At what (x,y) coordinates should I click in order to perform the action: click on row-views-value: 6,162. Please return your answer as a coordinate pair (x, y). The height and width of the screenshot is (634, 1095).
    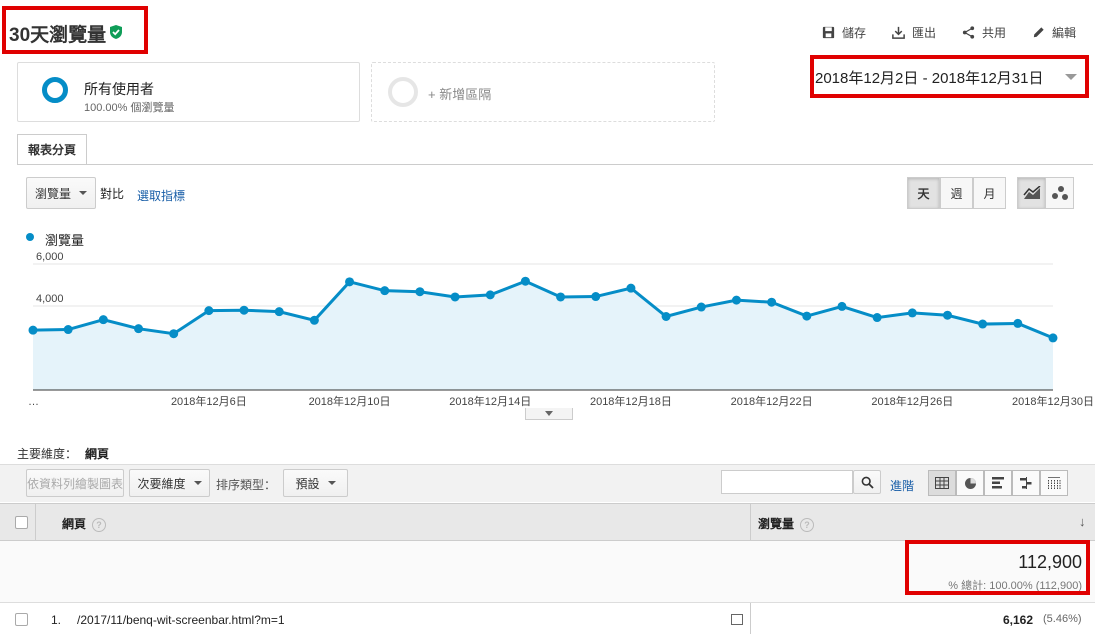
    Looking at the image, I should click on (1018, 620).